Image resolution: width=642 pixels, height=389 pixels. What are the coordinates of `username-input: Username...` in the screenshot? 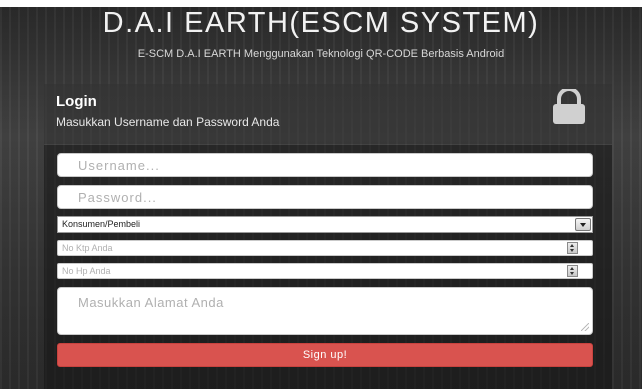 It's located at (325, 165).